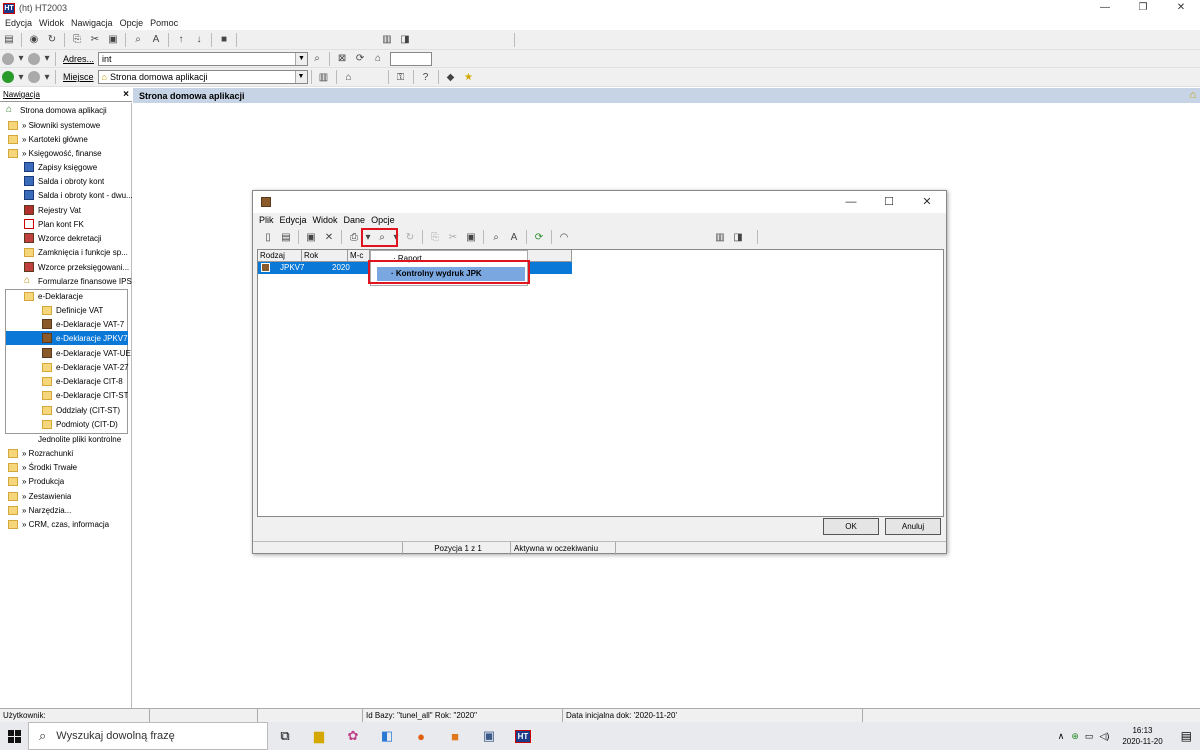 This screenshot has height=750, width=1200. What do you see at coordinates (85, 367) in the screenshot?
I see `nav-item: e-Deklaracje VAT-27` at bounding box center [85, 367].